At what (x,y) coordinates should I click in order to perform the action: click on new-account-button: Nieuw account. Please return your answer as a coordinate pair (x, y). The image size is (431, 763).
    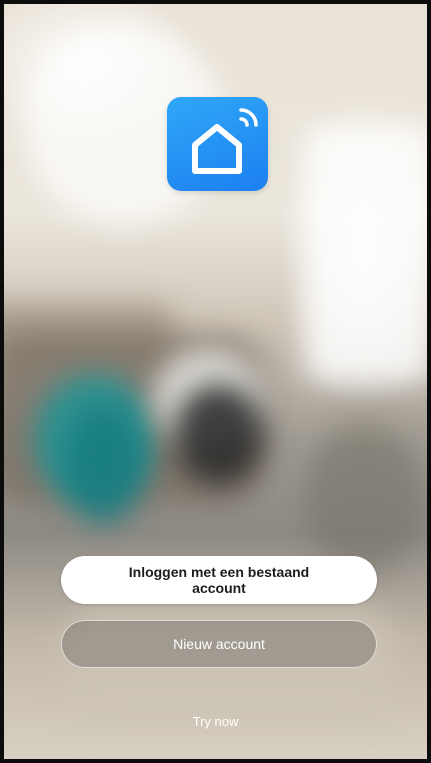
    Looking at the image, I should click on (219, 644).